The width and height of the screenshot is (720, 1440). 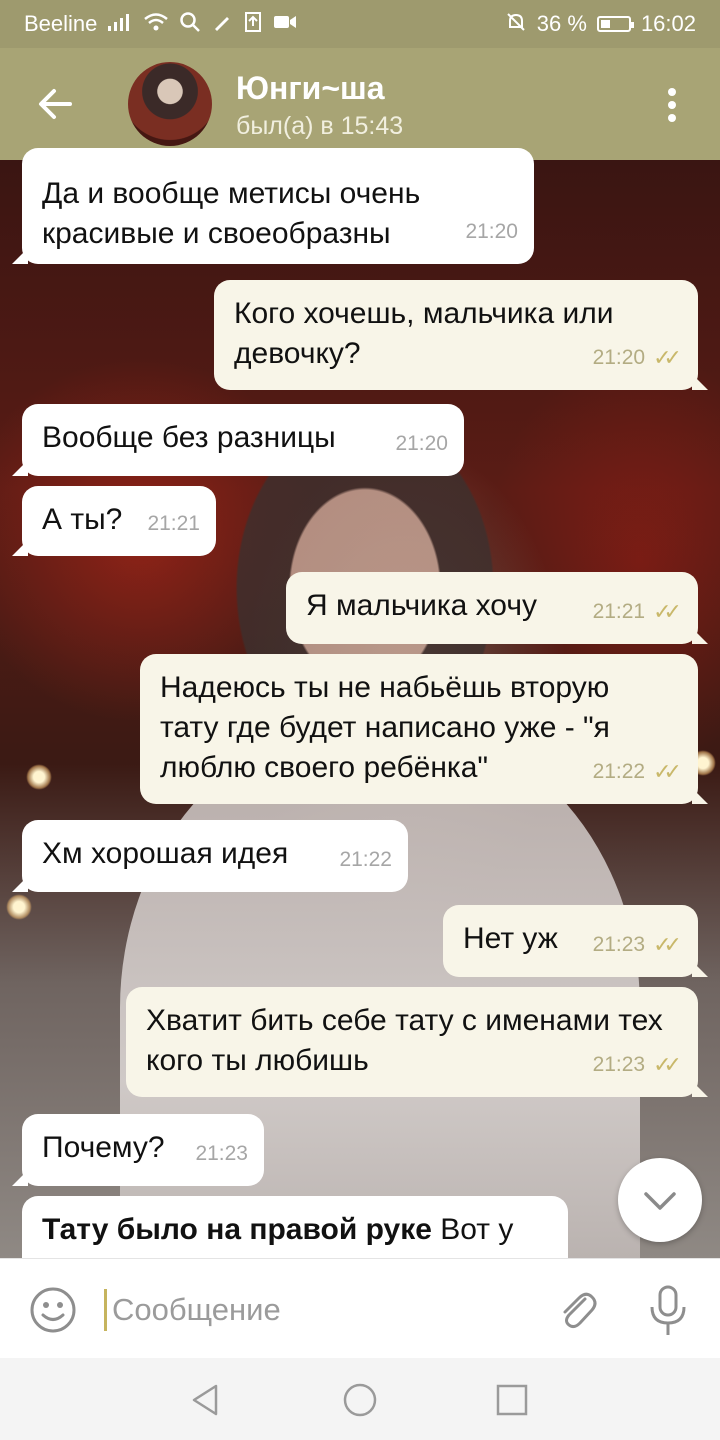 I want to click on status-left: Beeline, so click(x=160, y=24).